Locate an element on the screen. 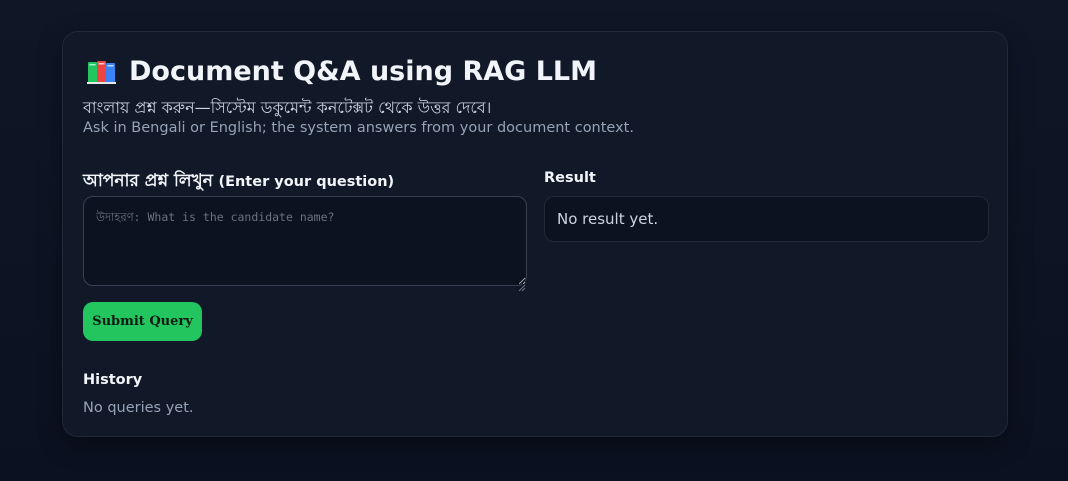  title-row: Document Q&A using RAG LLM is located at coordinates (342, 71).